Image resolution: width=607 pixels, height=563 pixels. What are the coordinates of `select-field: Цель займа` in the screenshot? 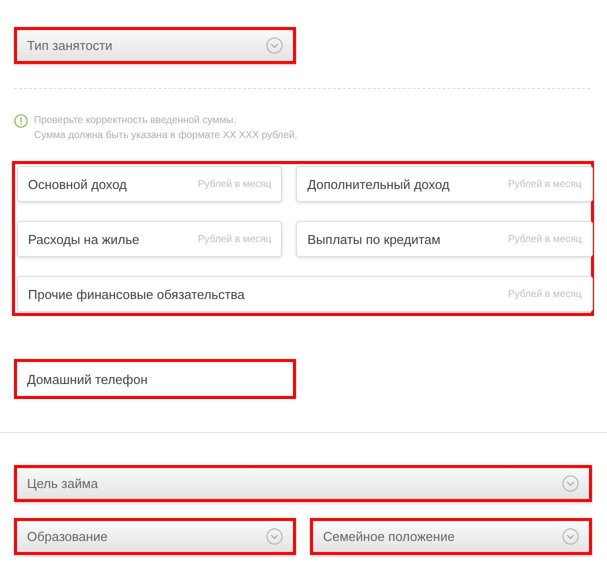 It's located at (303, 483).